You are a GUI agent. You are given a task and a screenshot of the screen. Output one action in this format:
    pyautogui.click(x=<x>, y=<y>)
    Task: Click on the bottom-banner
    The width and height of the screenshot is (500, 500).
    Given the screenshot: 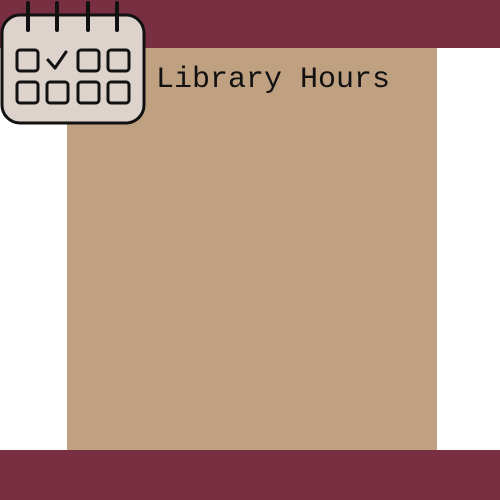 What is the action you would take?
    pyautogui.click(x=250, y=475)
    